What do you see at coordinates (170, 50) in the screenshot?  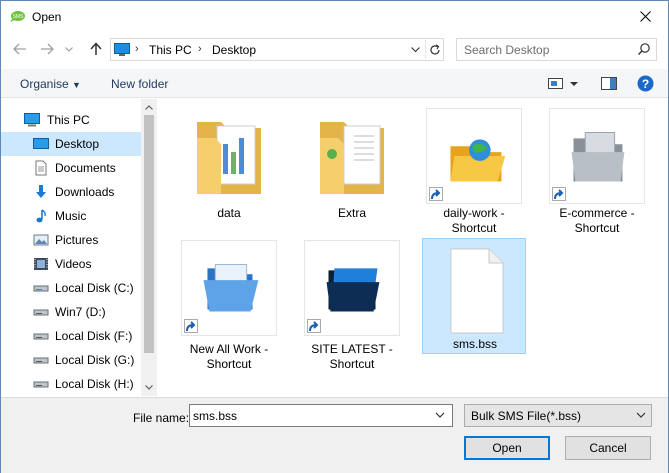 I see `breadcrumb-this-pc: This PC` at bounding box center [170, 50].